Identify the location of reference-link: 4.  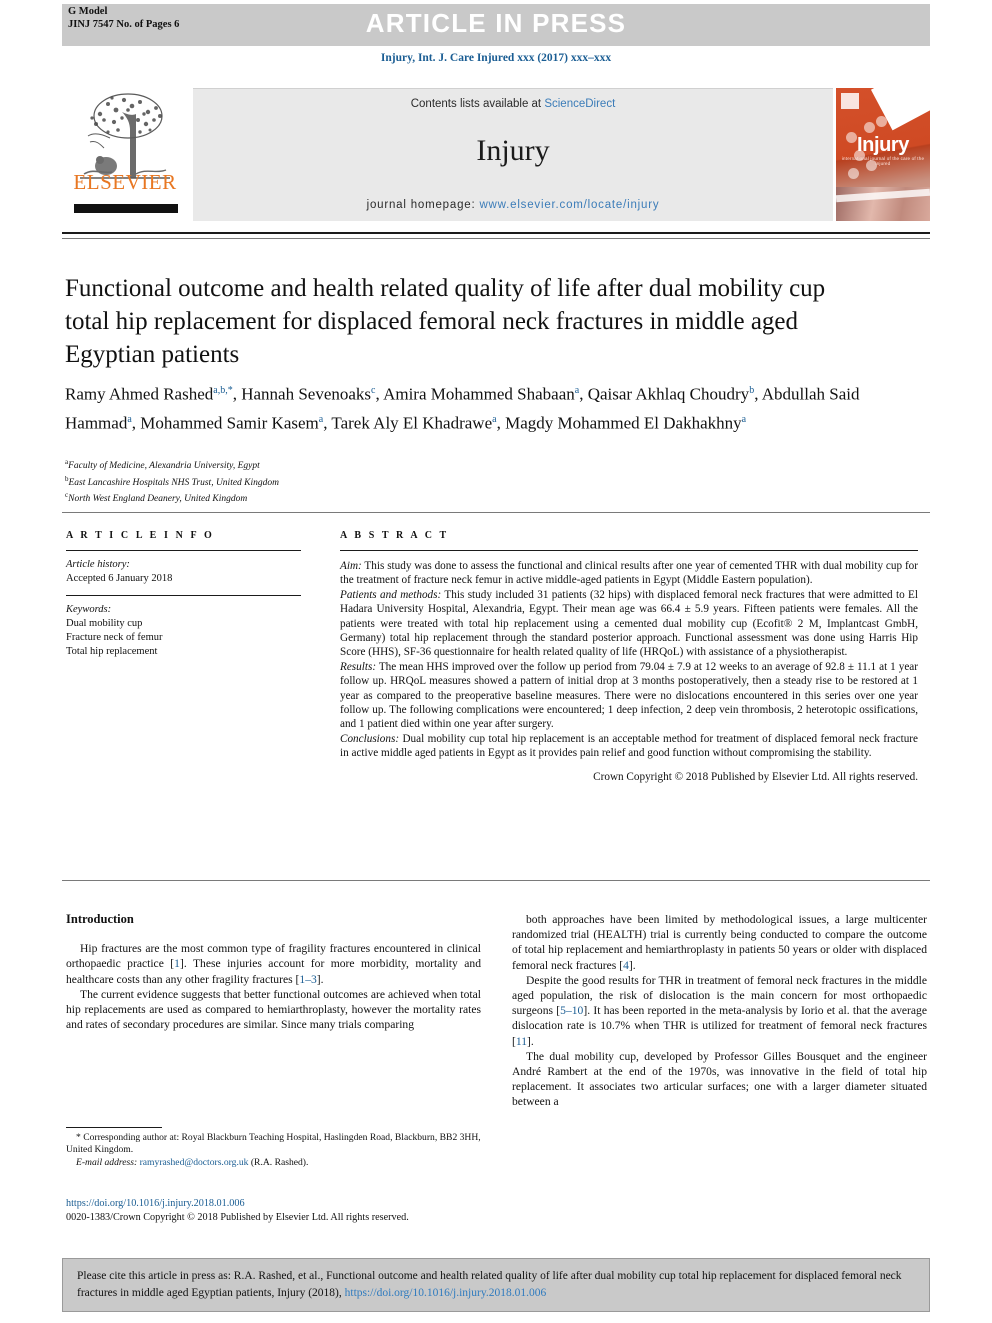
(626, 965).